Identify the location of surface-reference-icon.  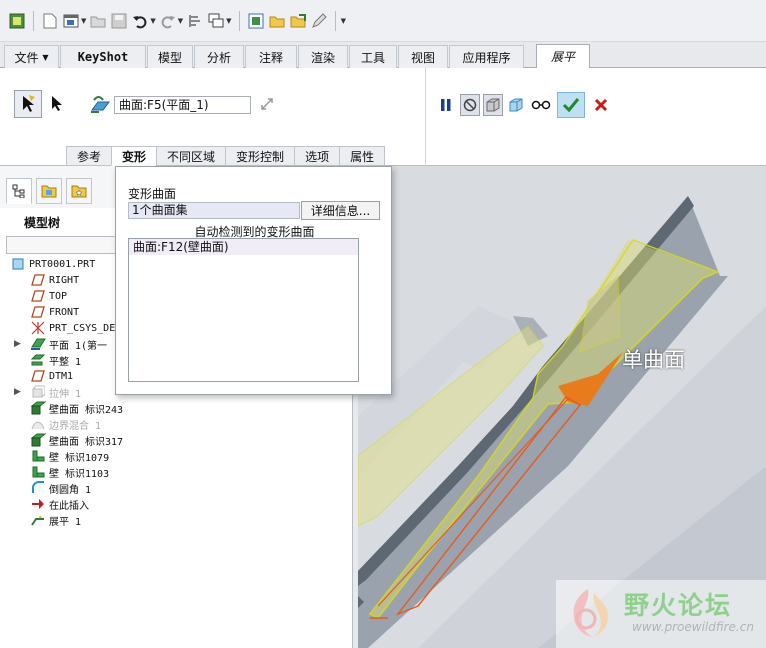
(100, 104).